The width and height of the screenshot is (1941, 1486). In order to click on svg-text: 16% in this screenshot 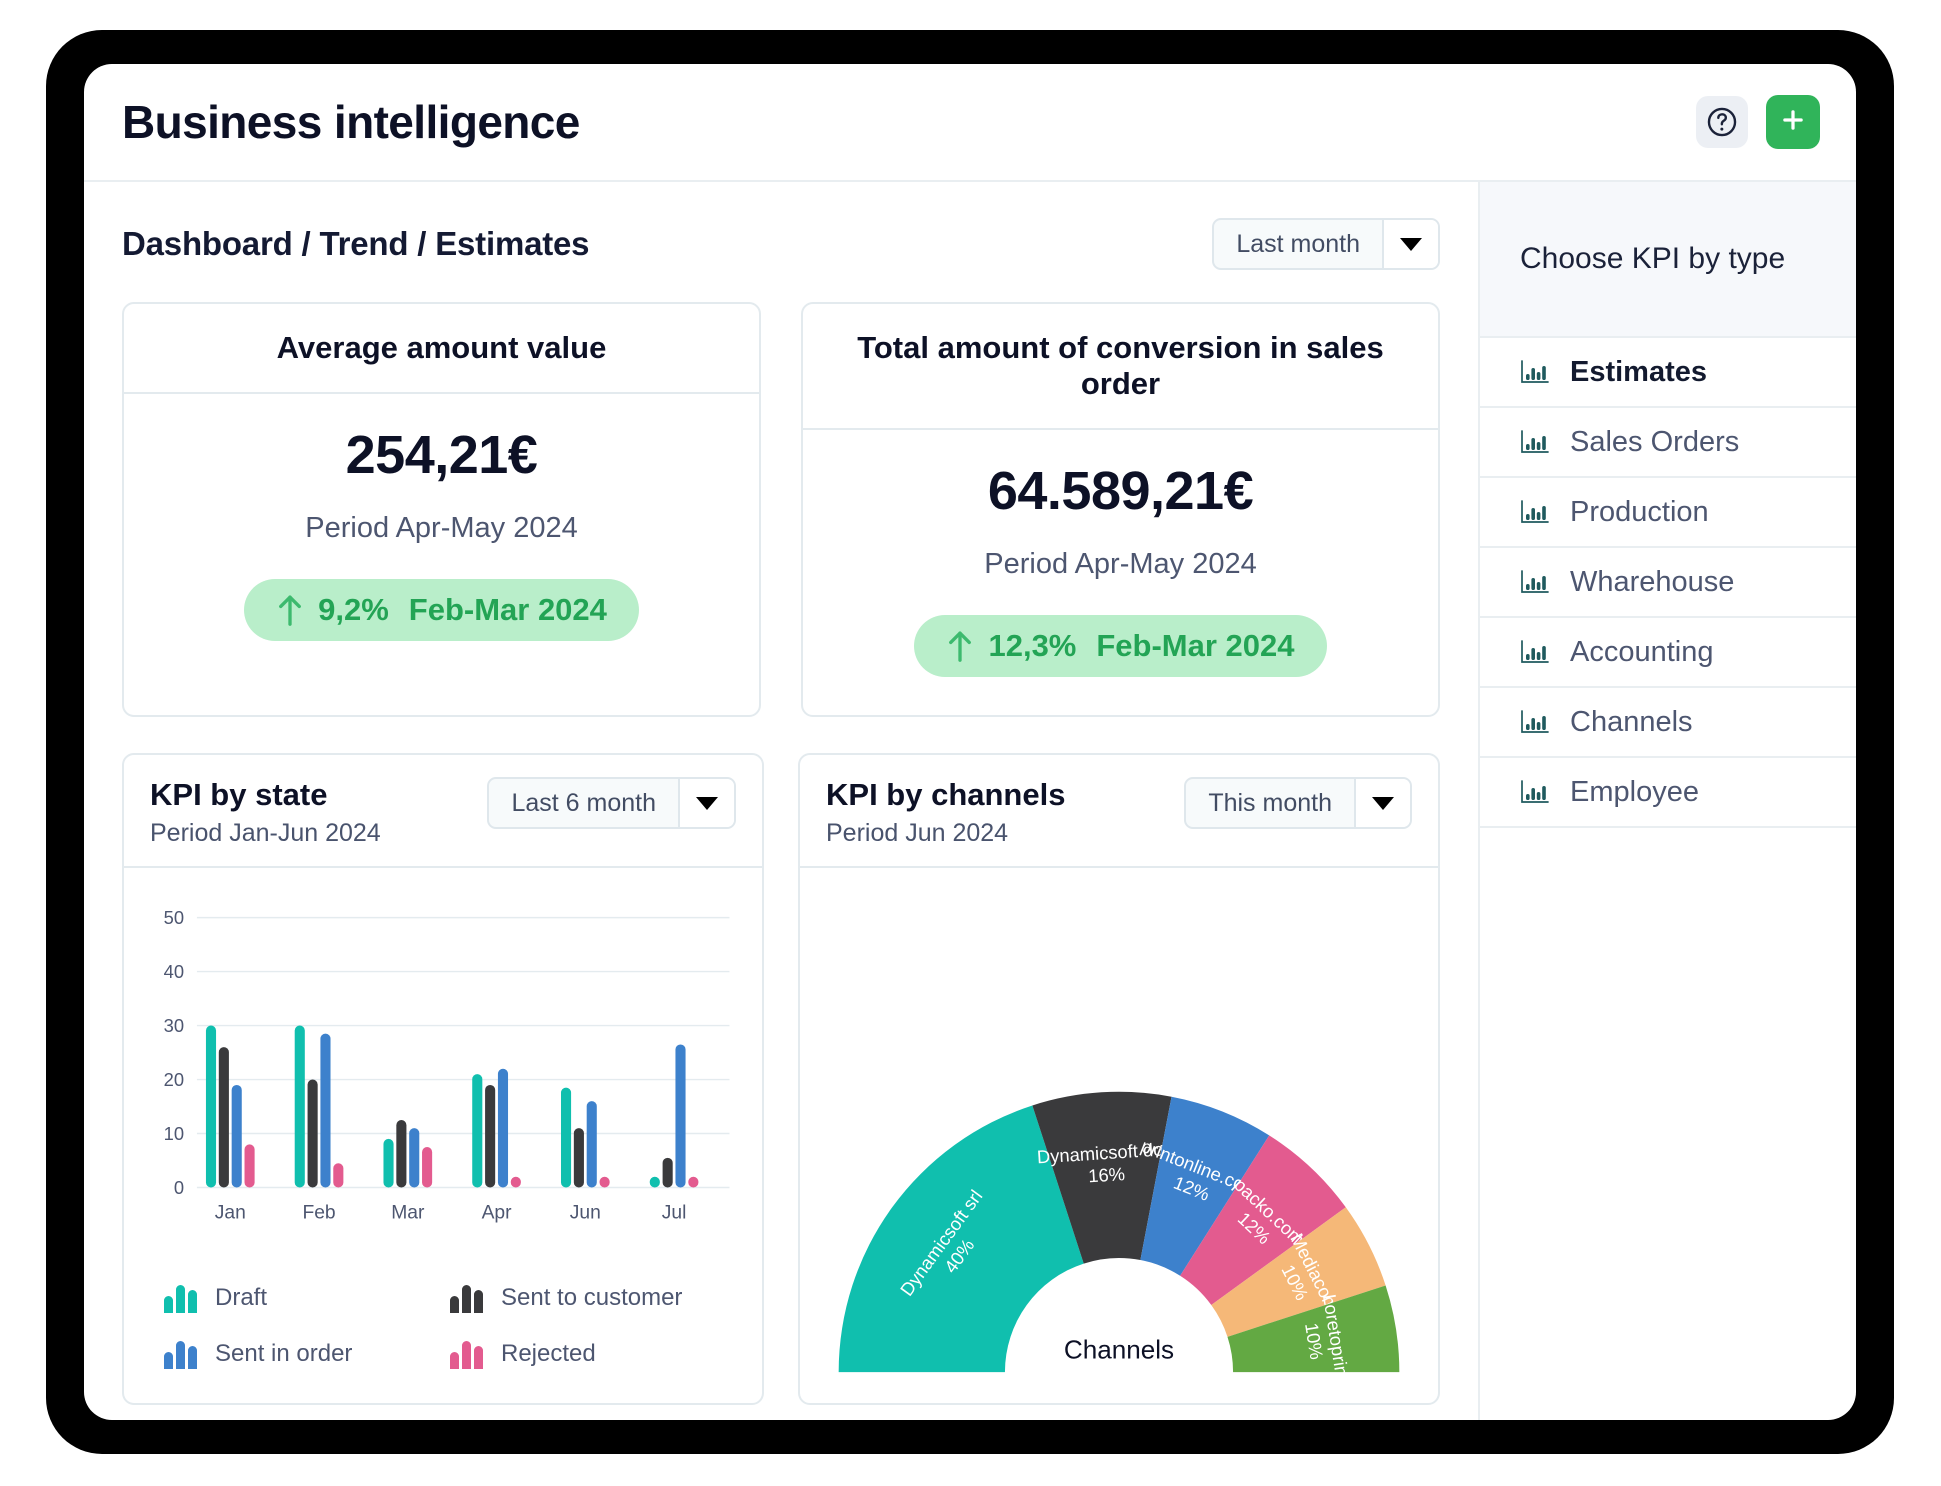, I will do `click(1107, 1174)`.